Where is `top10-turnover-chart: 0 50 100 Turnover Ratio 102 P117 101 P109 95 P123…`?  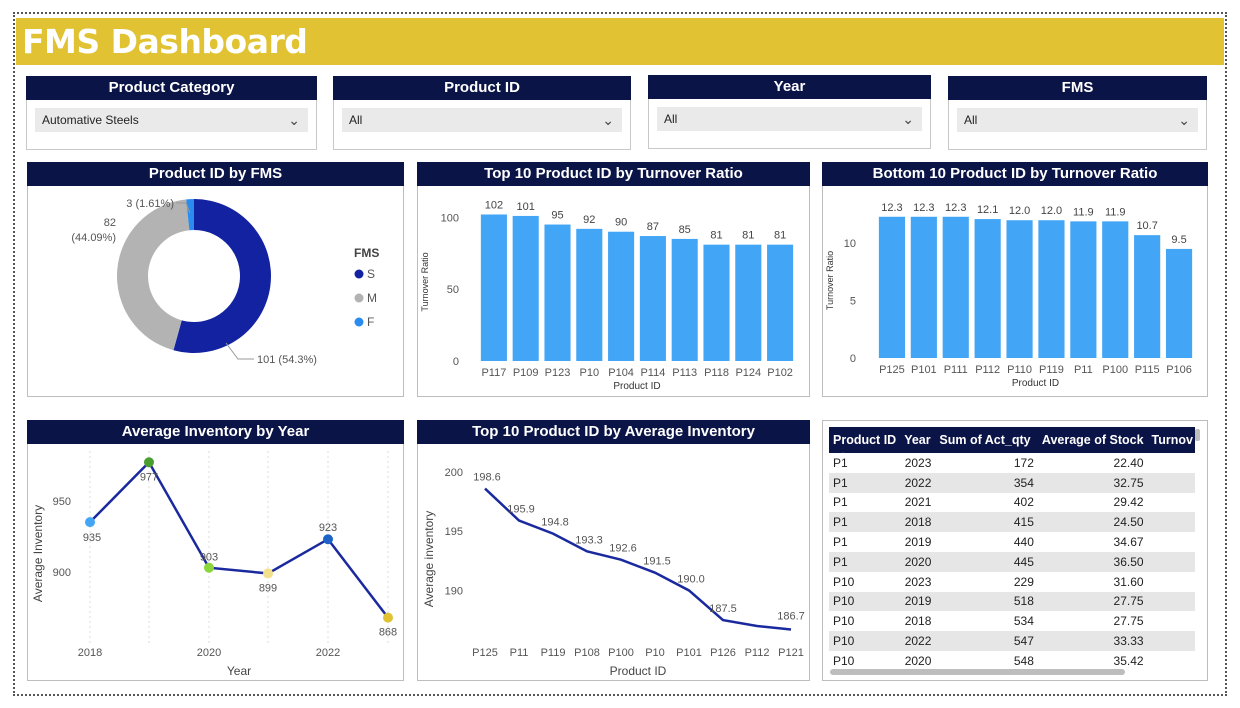 top10-turnover-chart: 0 50 100 Turnover Ratio 102 P117 101 P109 95 P123… is located at coordinates (613, 279).